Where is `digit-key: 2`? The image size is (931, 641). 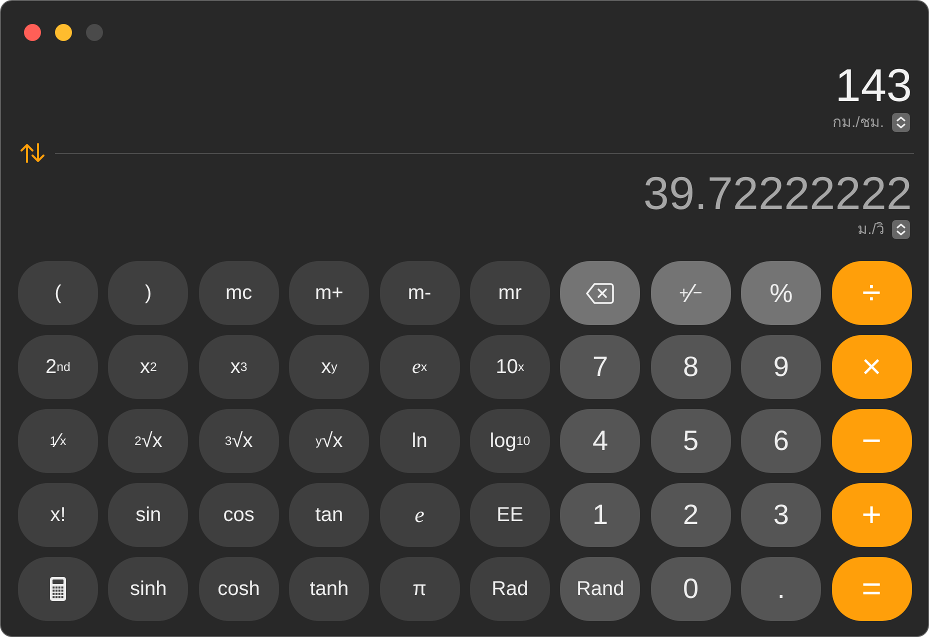 digit-key: 2 is located at coordinates (690, 515).